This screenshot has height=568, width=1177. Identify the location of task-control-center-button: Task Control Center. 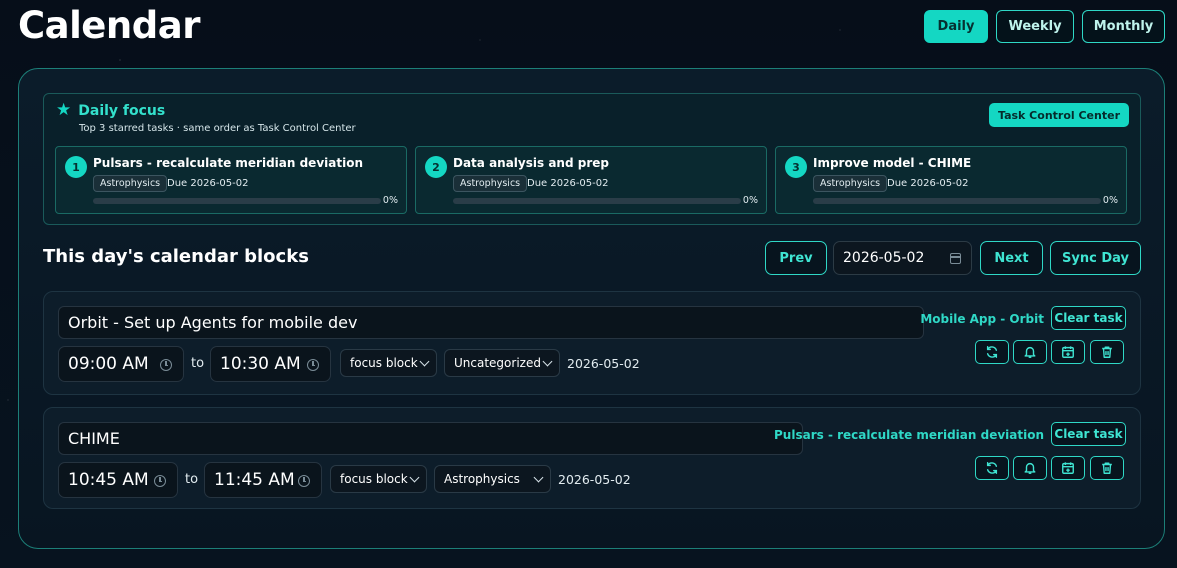
(1058, 115).